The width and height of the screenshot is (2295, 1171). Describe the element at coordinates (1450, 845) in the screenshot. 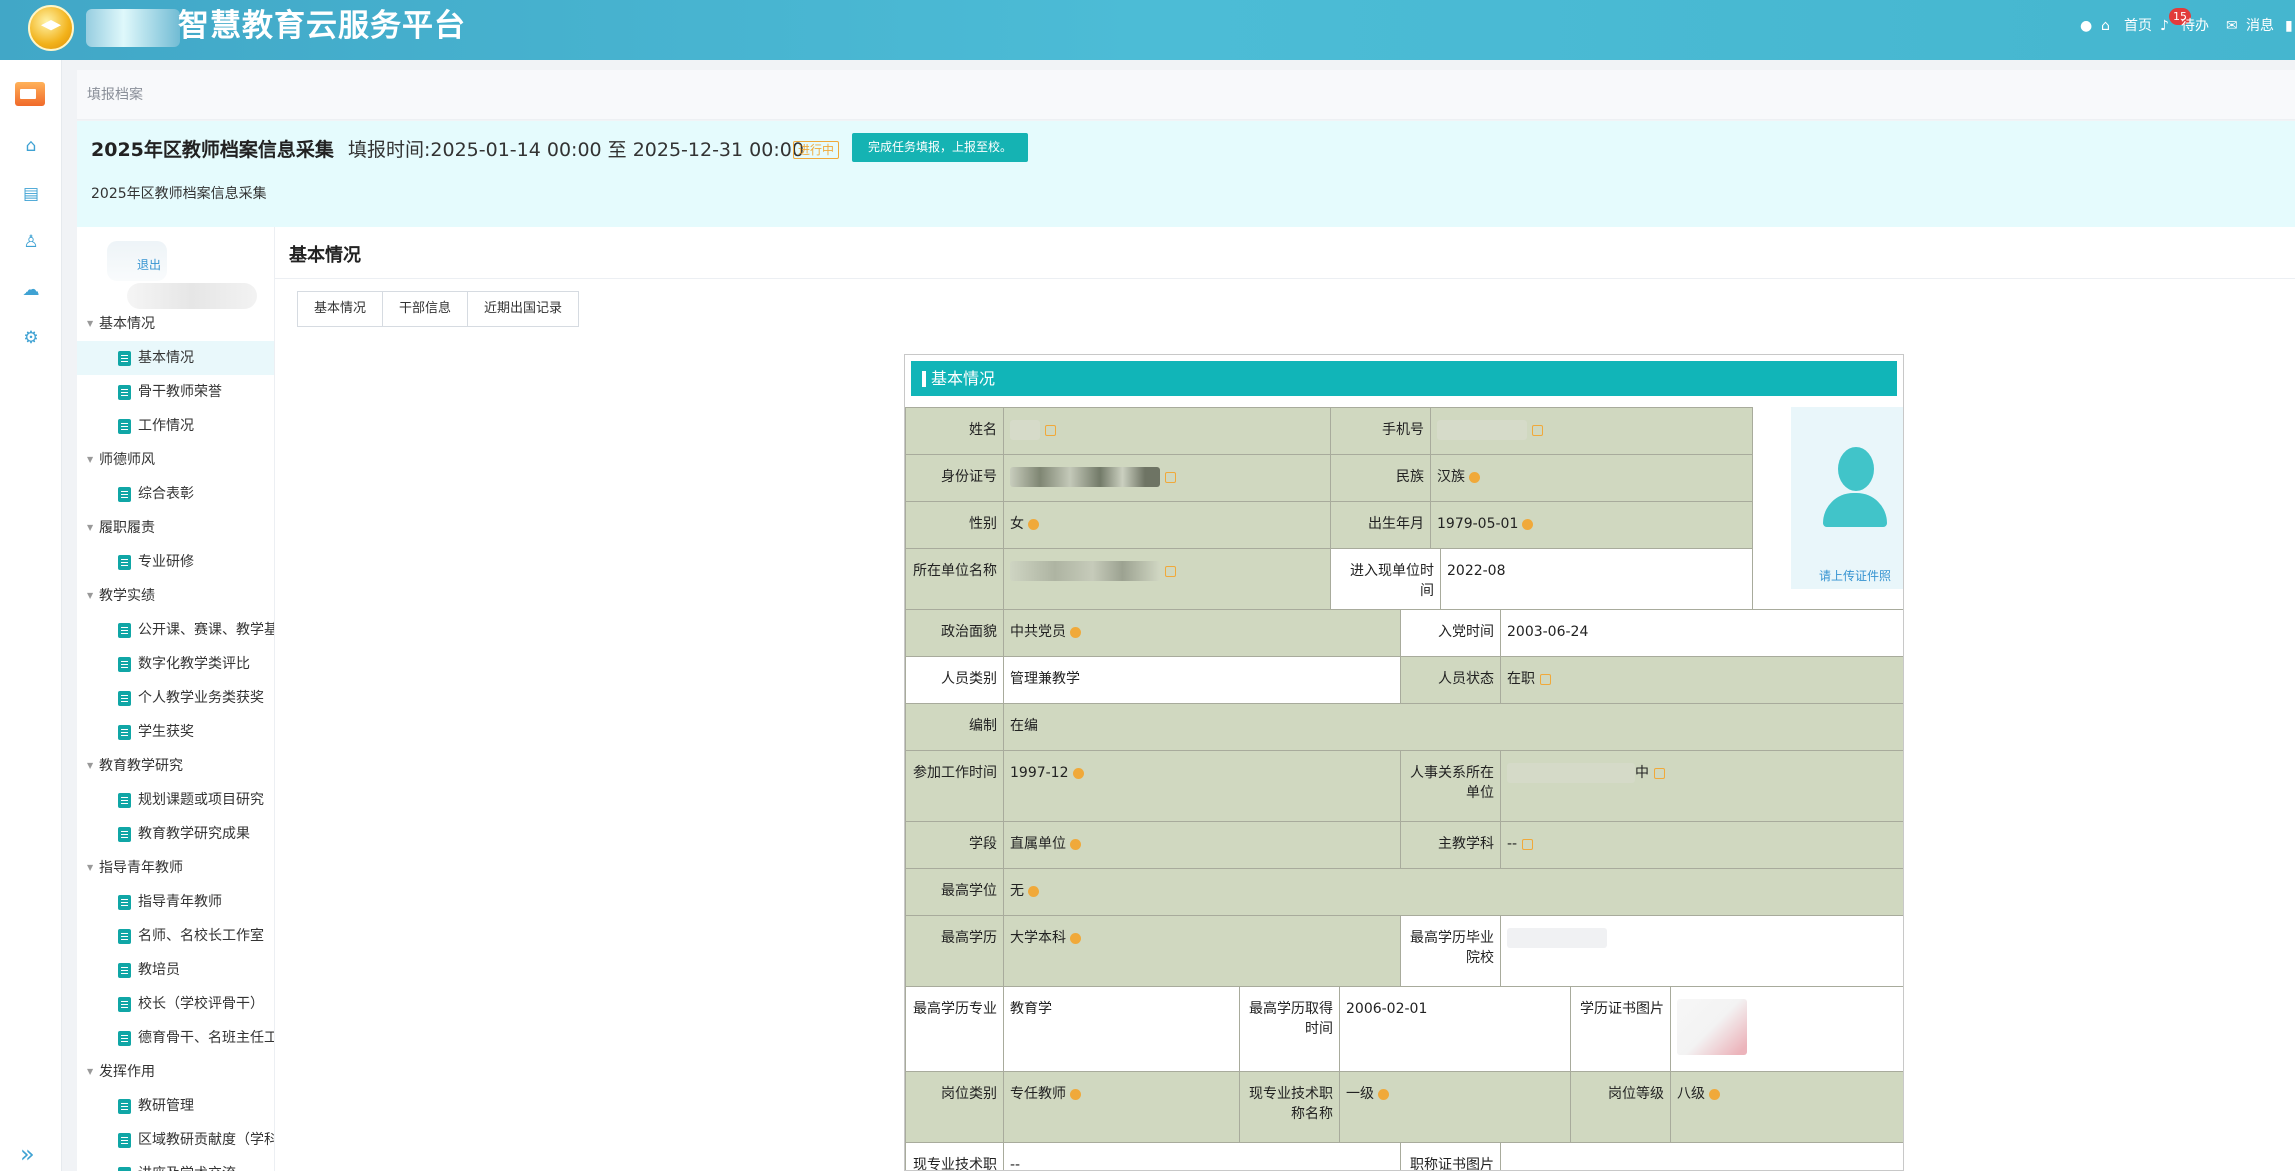

I see `subject-label: 主教学科` at that location.